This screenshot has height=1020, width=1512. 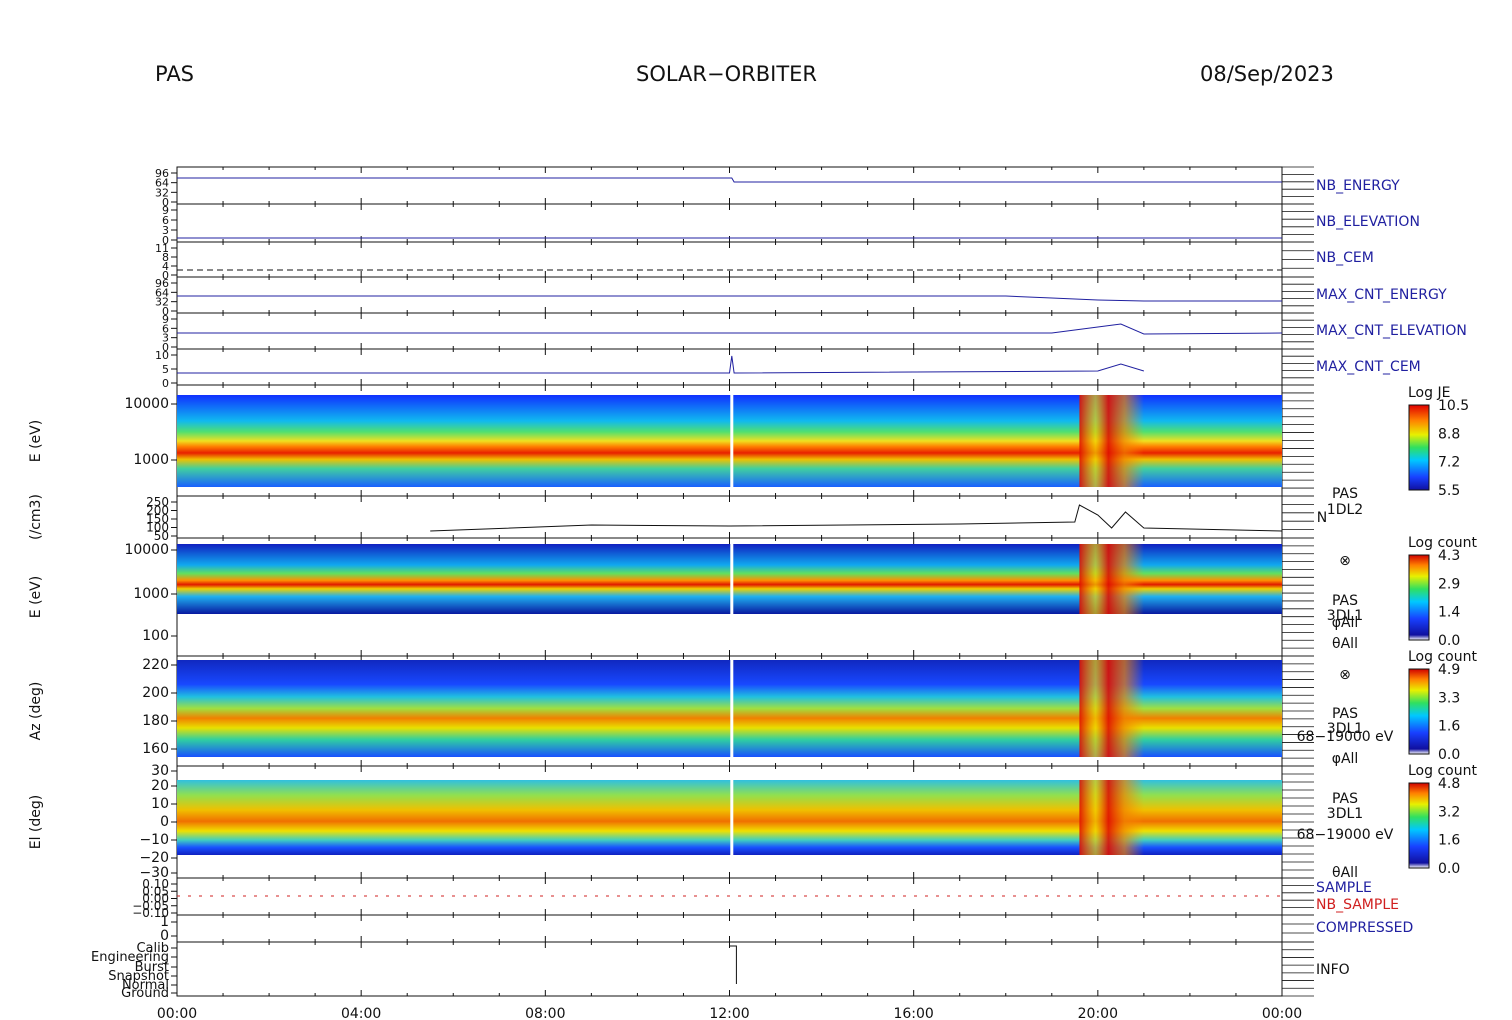 I want to click on max-cnt-cem-trace, so click(x=661, y=364).